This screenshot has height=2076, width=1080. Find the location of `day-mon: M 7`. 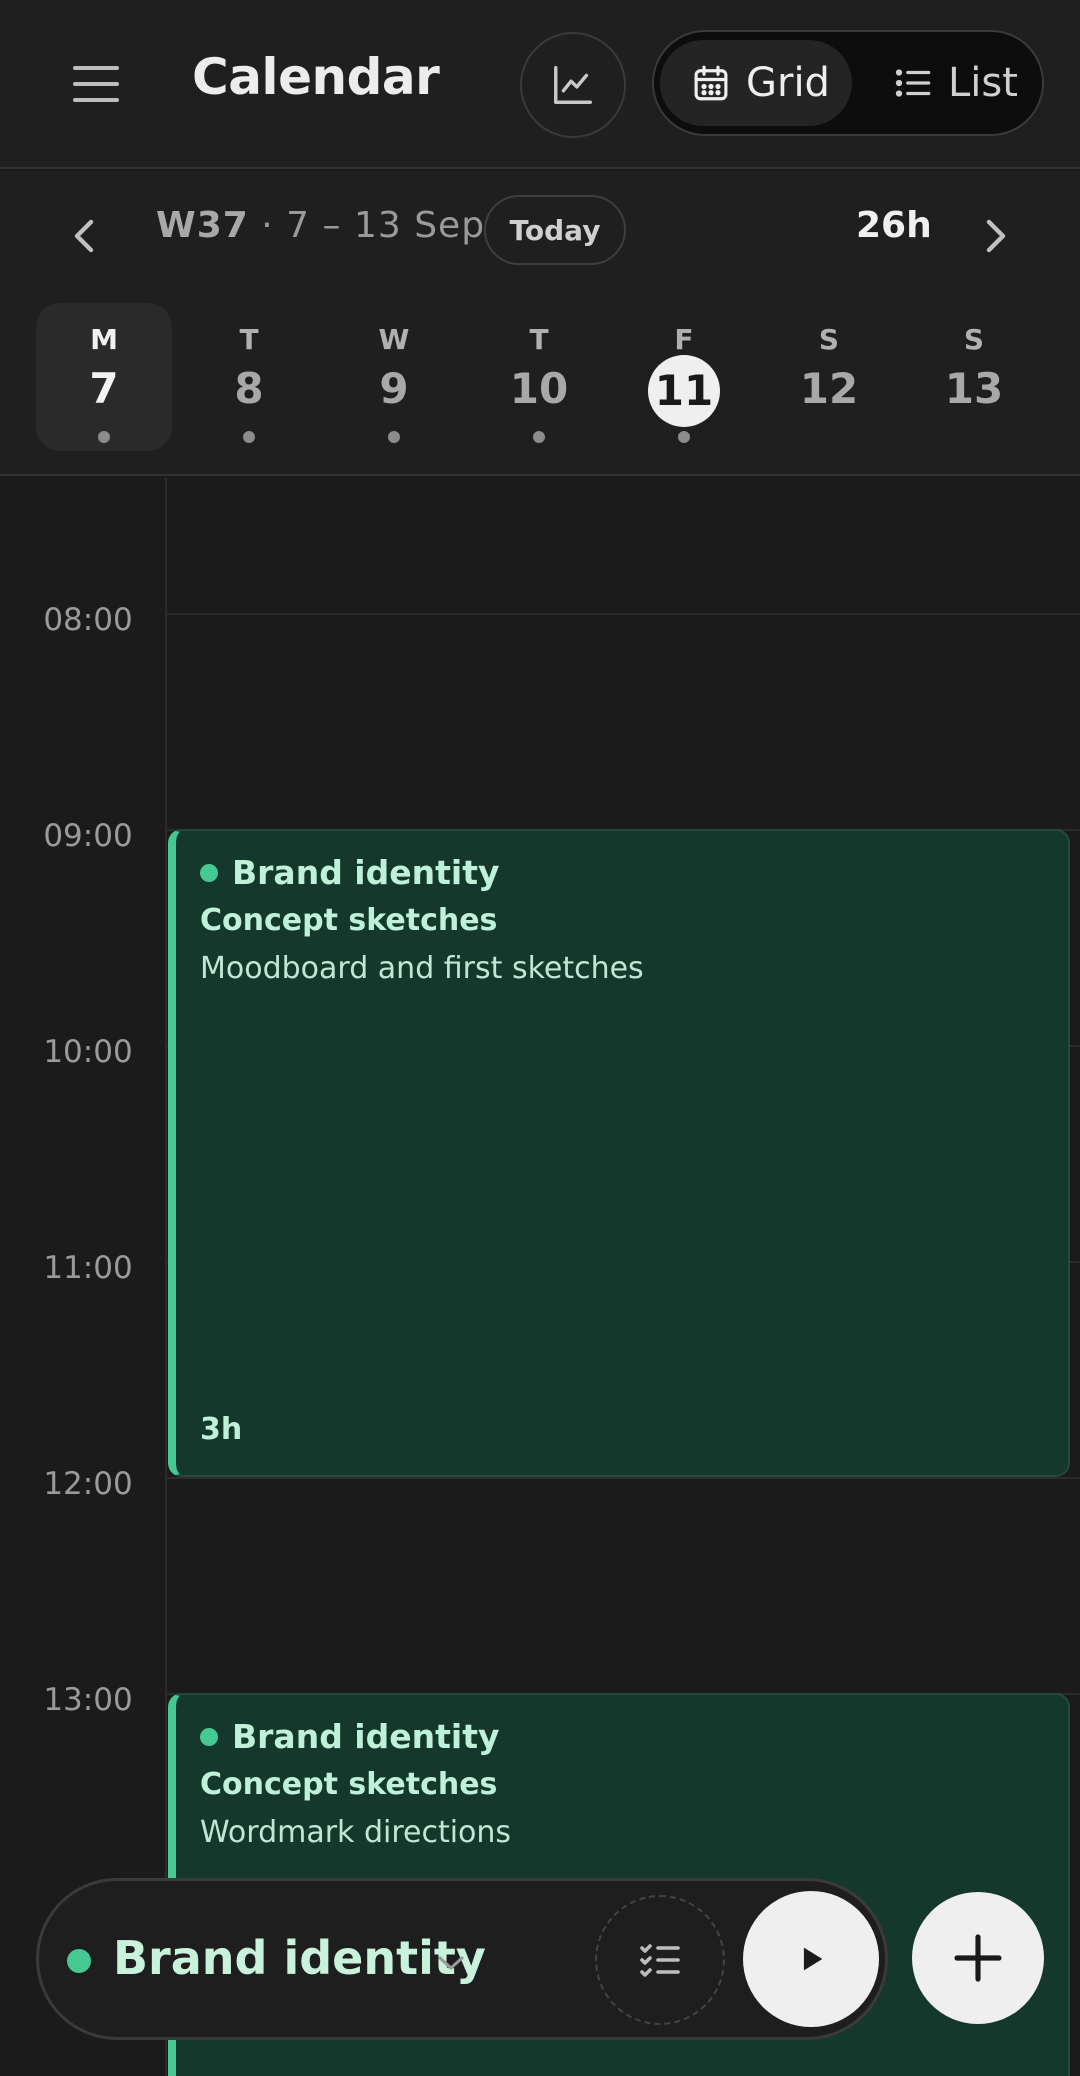

day-mon: M 7 is located at coordinates (104, 377).